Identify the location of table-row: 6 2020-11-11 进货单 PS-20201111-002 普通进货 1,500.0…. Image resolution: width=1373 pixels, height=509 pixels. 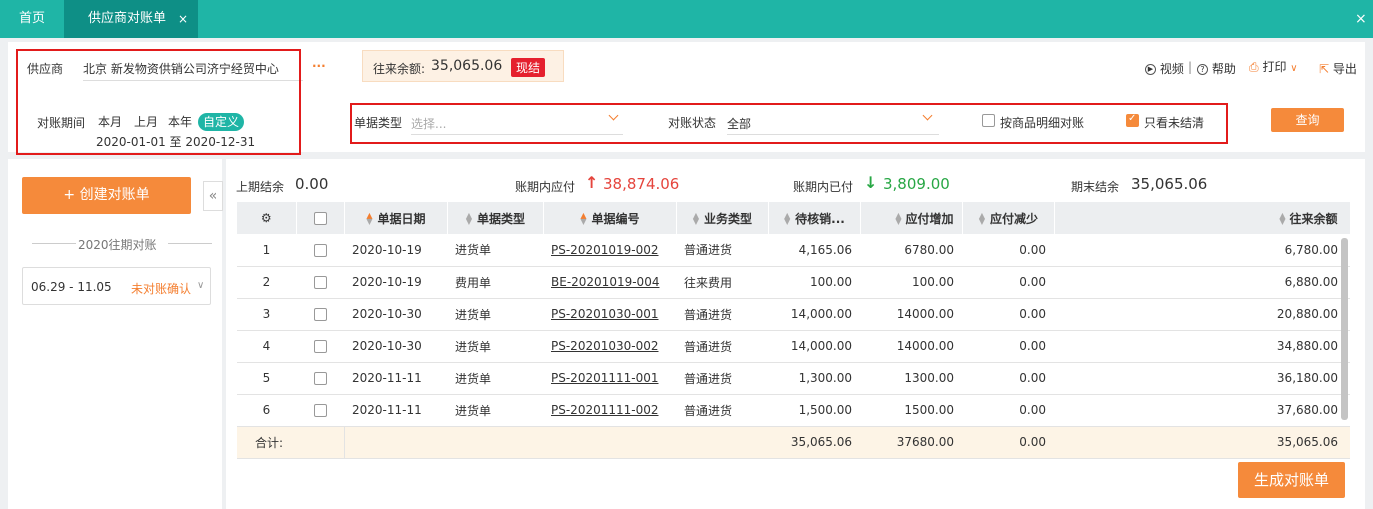
(793, 410).